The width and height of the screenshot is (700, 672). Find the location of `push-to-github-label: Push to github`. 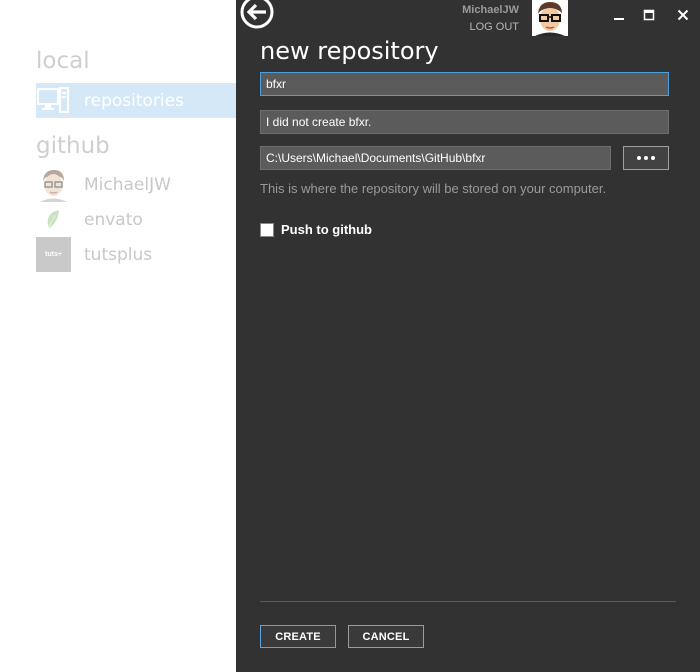

push-to-github-label: Push to github is located at coordinates (326, 229).